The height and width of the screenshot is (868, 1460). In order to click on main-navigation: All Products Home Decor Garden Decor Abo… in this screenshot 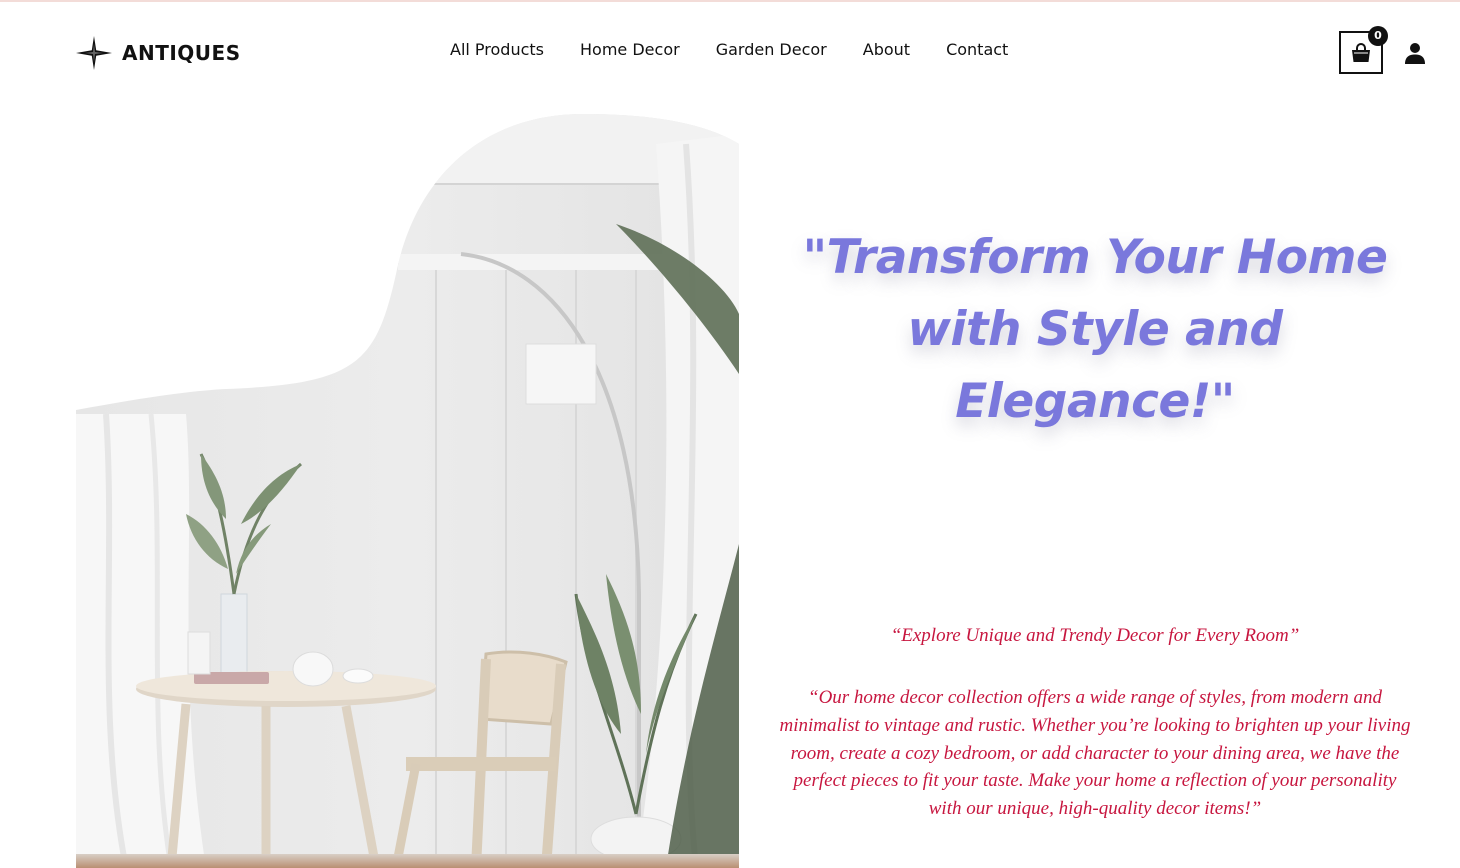, I will do `click(729, 49)`.